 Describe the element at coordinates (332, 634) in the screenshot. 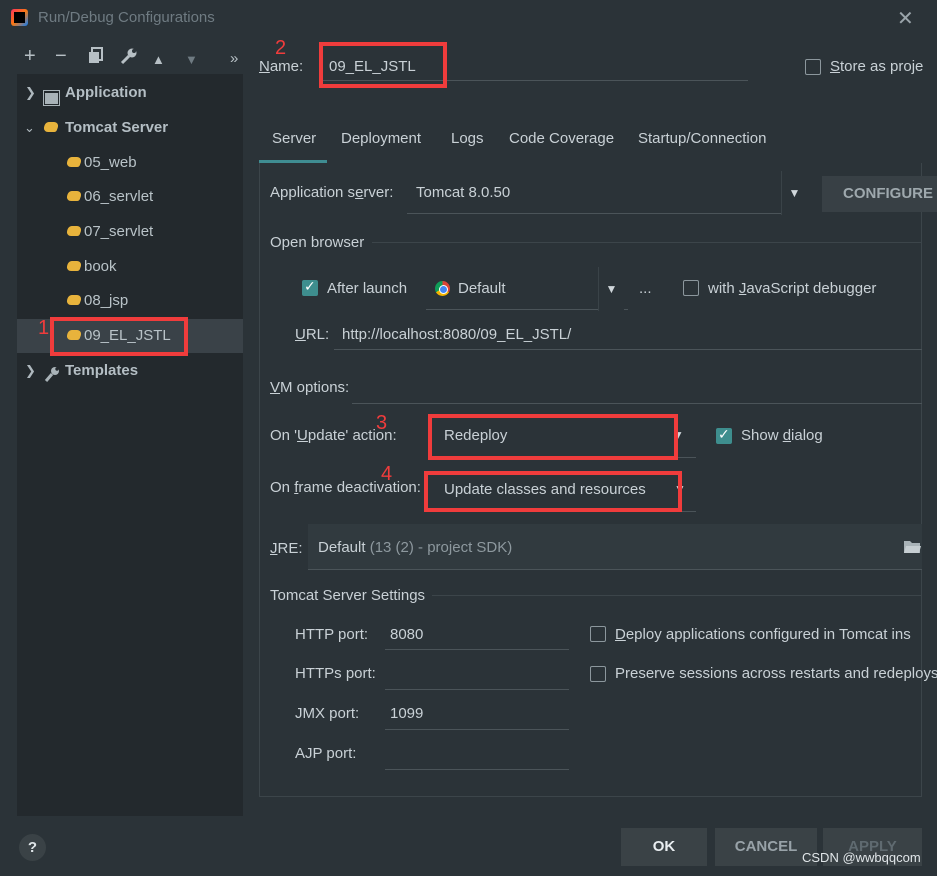

I see `http-port-label: HTTP port:` at that location.